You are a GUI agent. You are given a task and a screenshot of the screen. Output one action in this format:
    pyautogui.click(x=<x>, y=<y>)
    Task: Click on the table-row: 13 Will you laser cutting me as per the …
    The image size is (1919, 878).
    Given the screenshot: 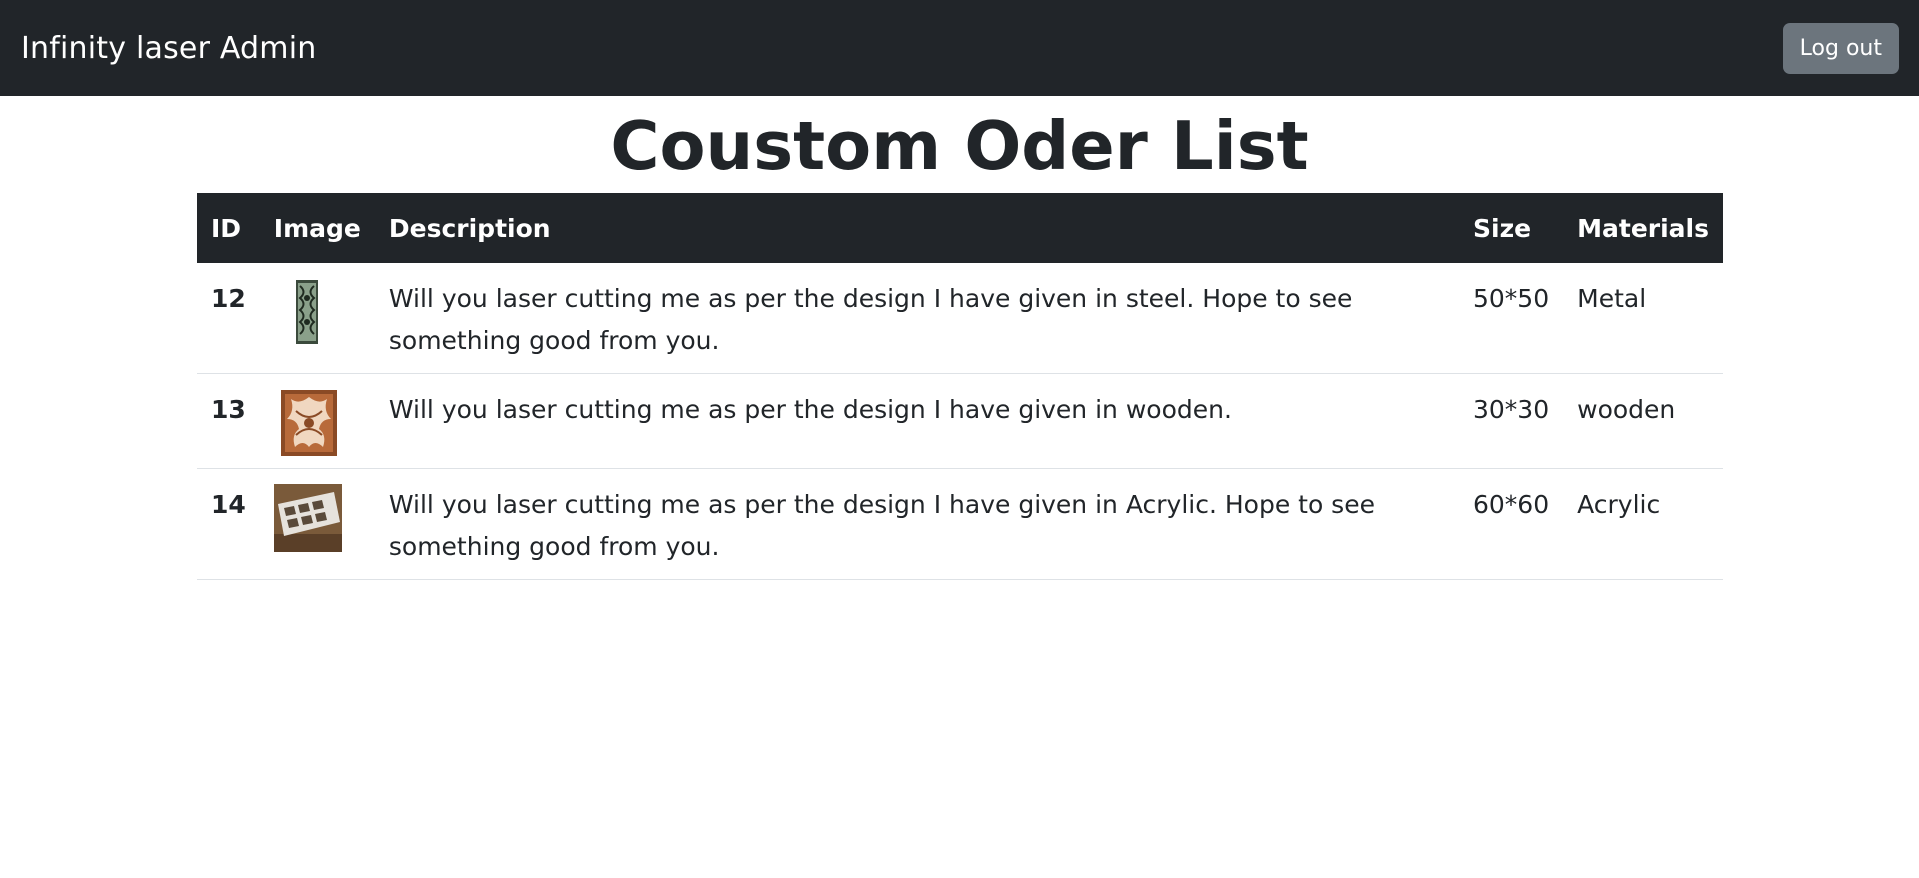 What is the action you would take?
    pyautogui.click(x=960, y=421)
    